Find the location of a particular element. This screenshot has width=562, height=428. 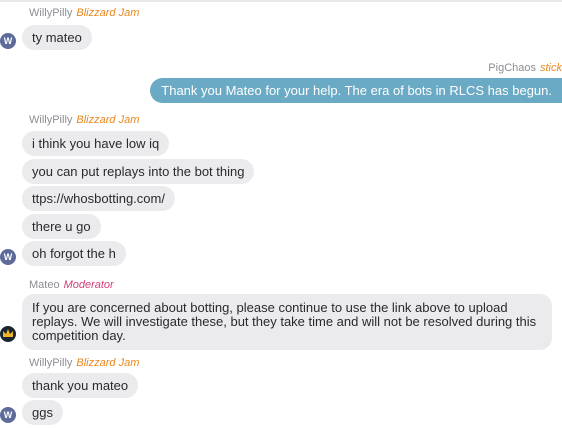

chat-message: ttps://whosbotting.com/ is located at coordinates (98, 198).